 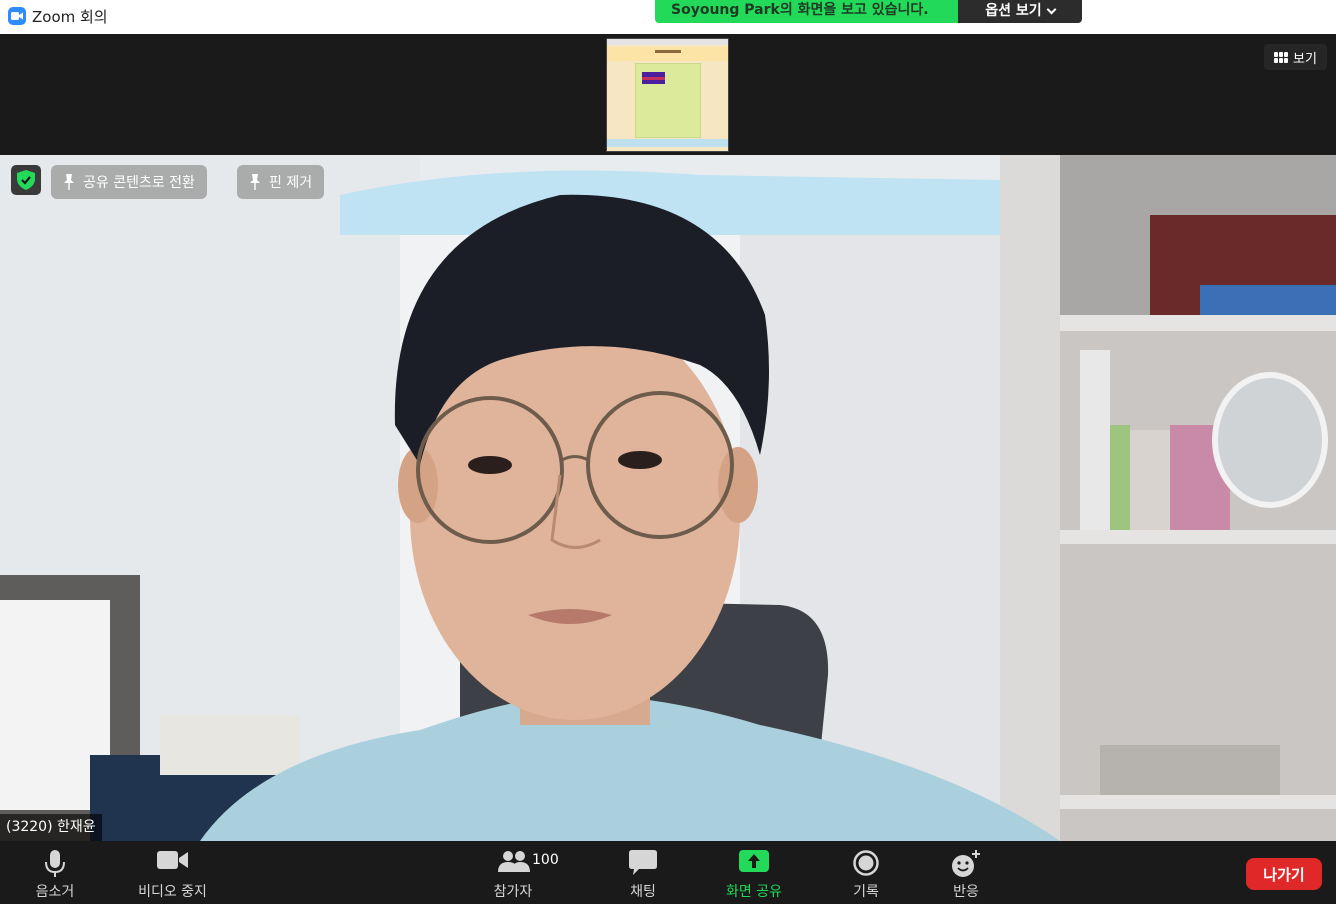 I want to click on share-status-text: Soyoung Park의 화면을 보고 있습니다., so click(x=806, y=11).